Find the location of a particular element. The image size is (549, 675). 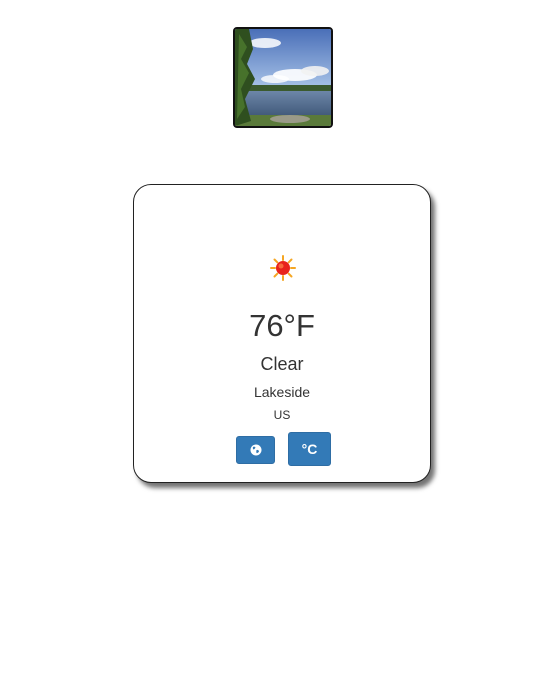

location-button is located at coordinates (255, 450).